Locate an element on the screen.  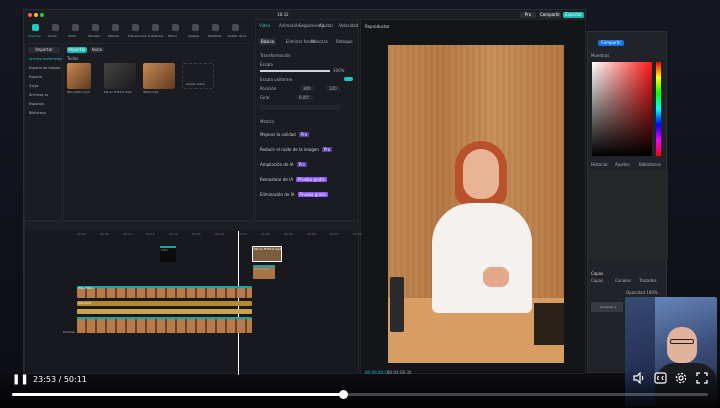
add-media-slot: Añadir video is located at coordinates (198, 76).